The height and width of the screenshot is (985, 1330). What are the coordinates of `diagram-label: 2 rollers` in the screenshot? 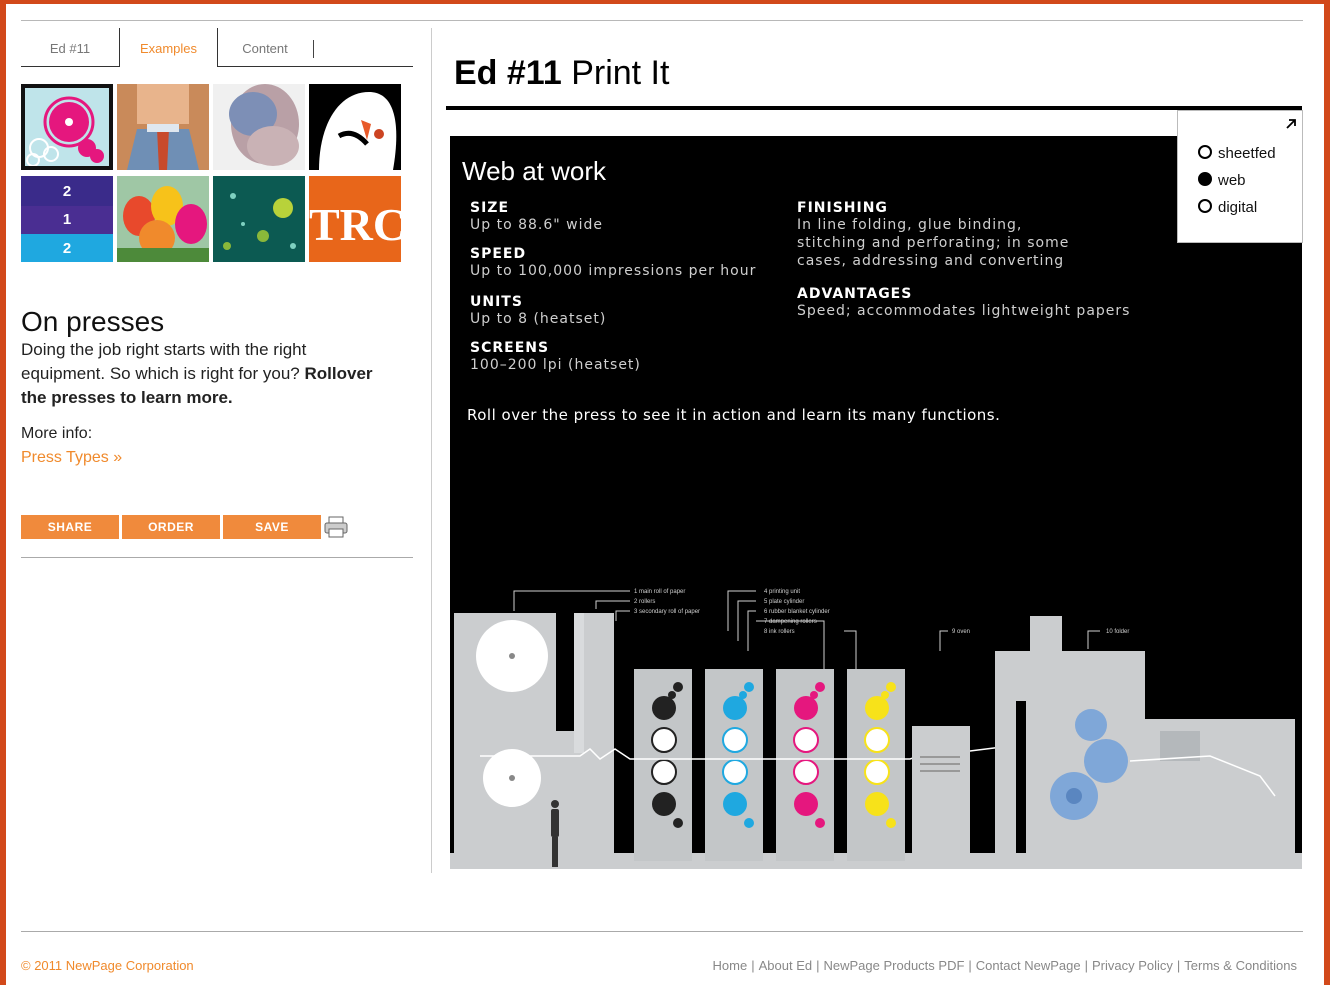 It's located at (644, 602).